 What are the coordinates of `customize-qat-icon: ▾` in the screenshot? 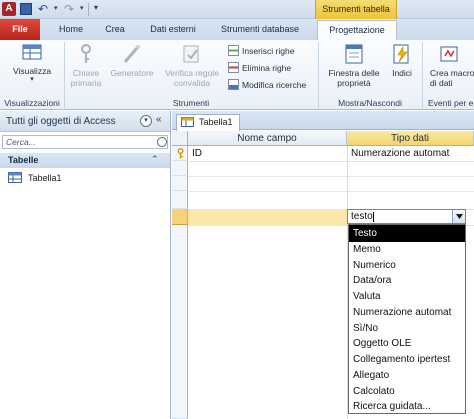 It's located at (96, 7).